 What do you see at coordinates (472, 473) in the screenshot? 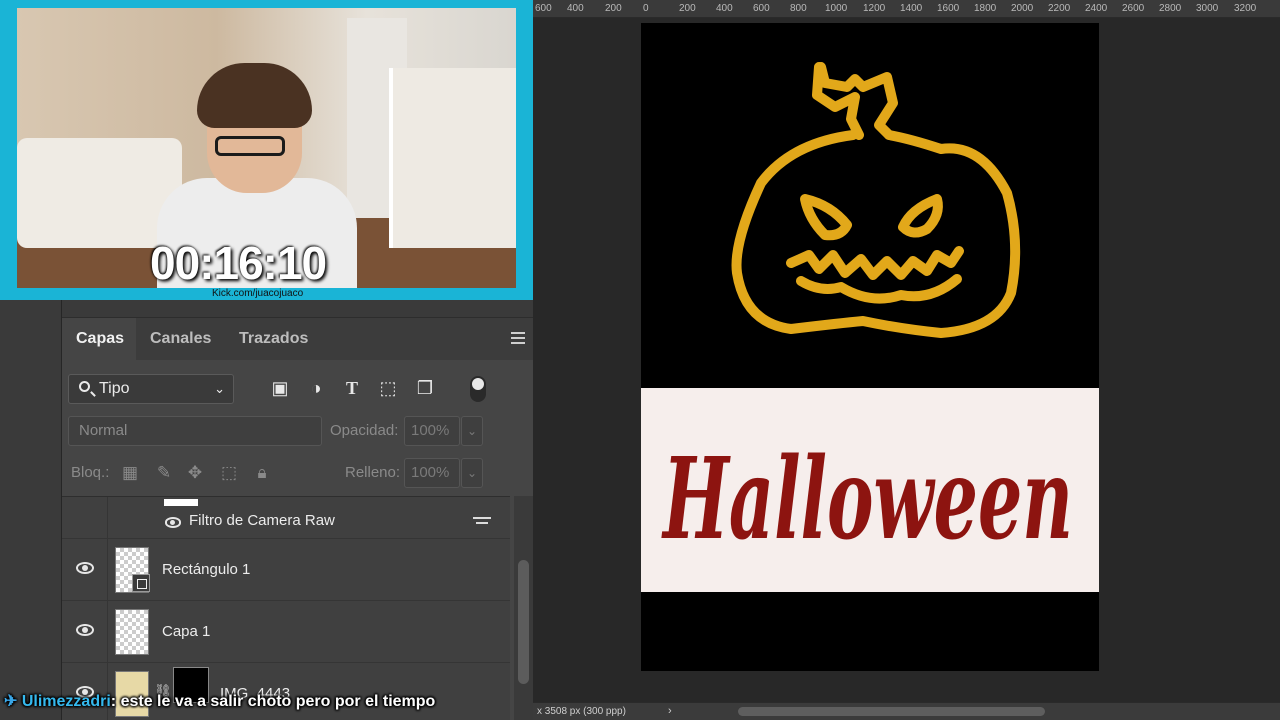
I see `fill-dropdown-icon: ⌄` at bounding box center [472, 473].